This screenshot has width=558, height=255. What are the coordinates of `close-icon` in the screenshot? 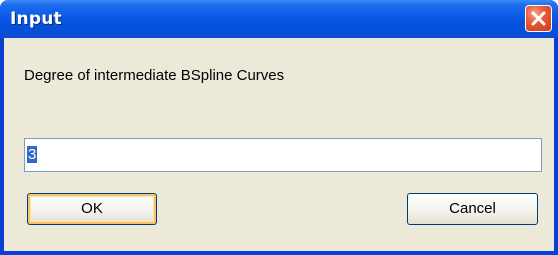 It's located at (538, 18).